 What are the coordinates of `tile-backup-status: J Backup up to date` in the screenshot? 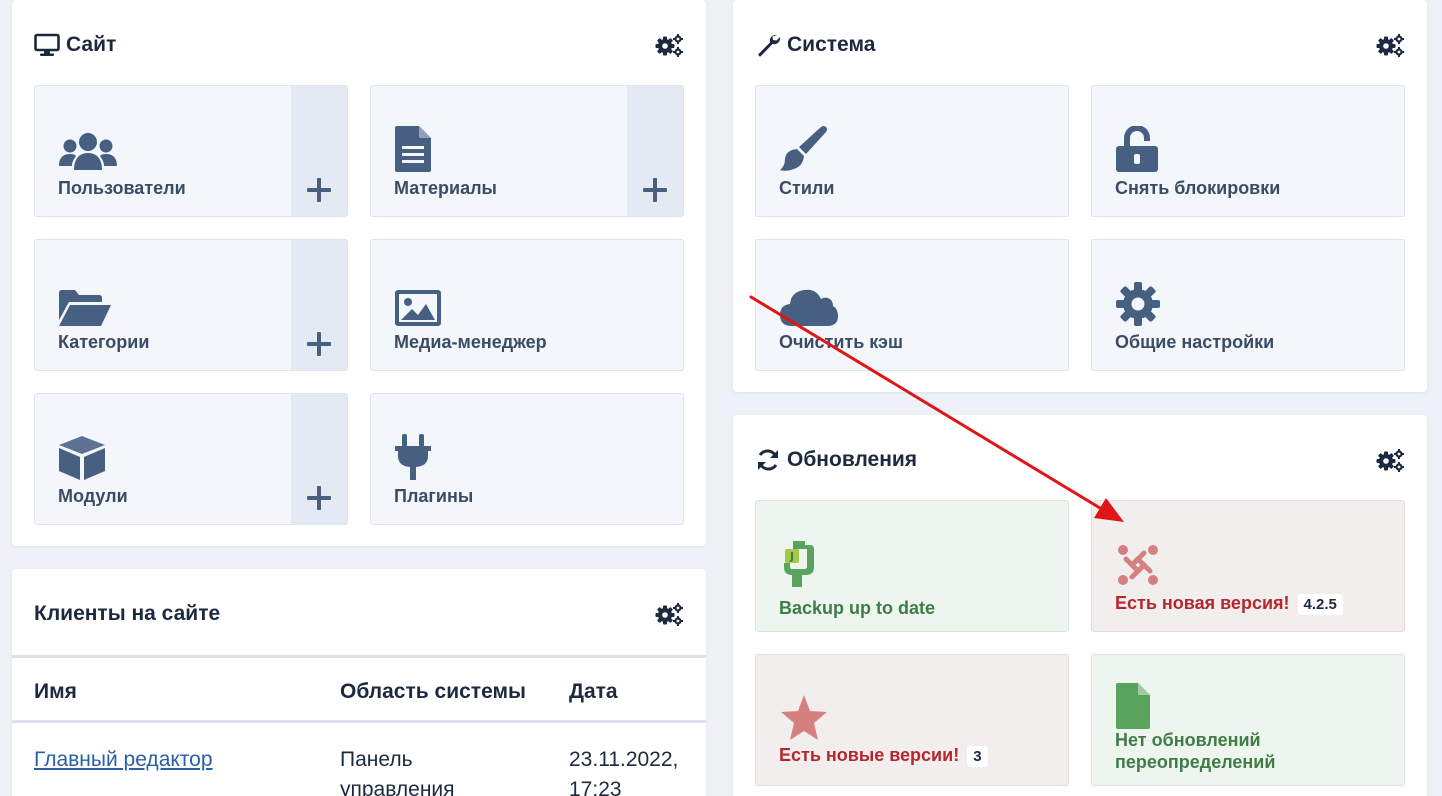 It's located at (912, 566).